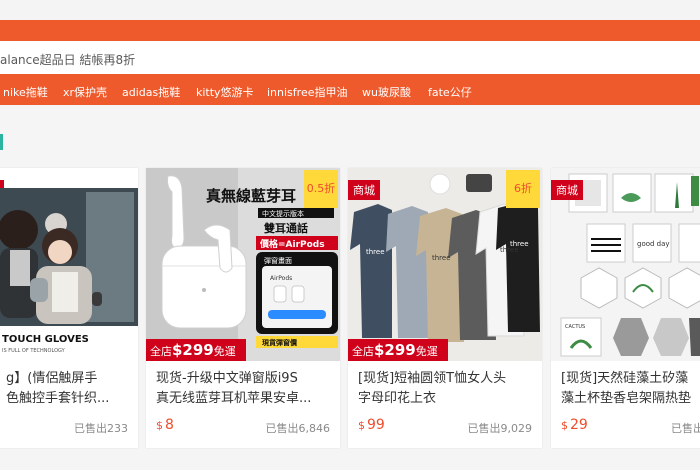 The image size is (700, 470). What do you see at coordinates (450, 92) in the screenshot?
I see `hot-keyword-link: fate公仔` at bounding box center [450, 92].